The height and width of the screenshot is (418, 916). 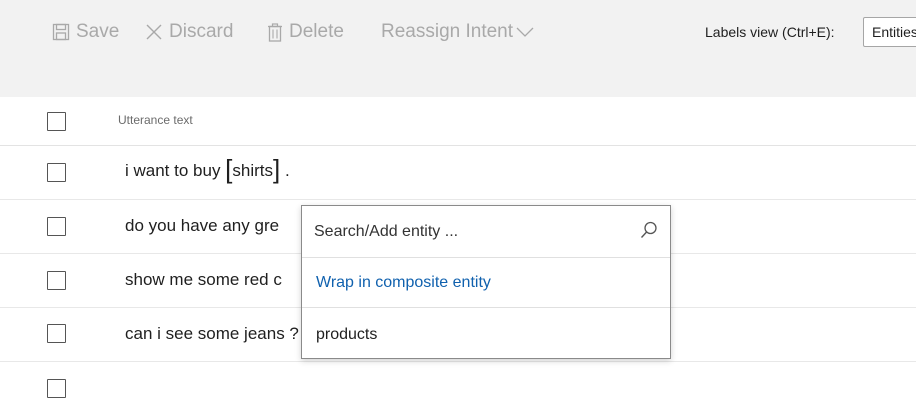 I want to click on chevron-down-icon, so click(x=525, y=32).